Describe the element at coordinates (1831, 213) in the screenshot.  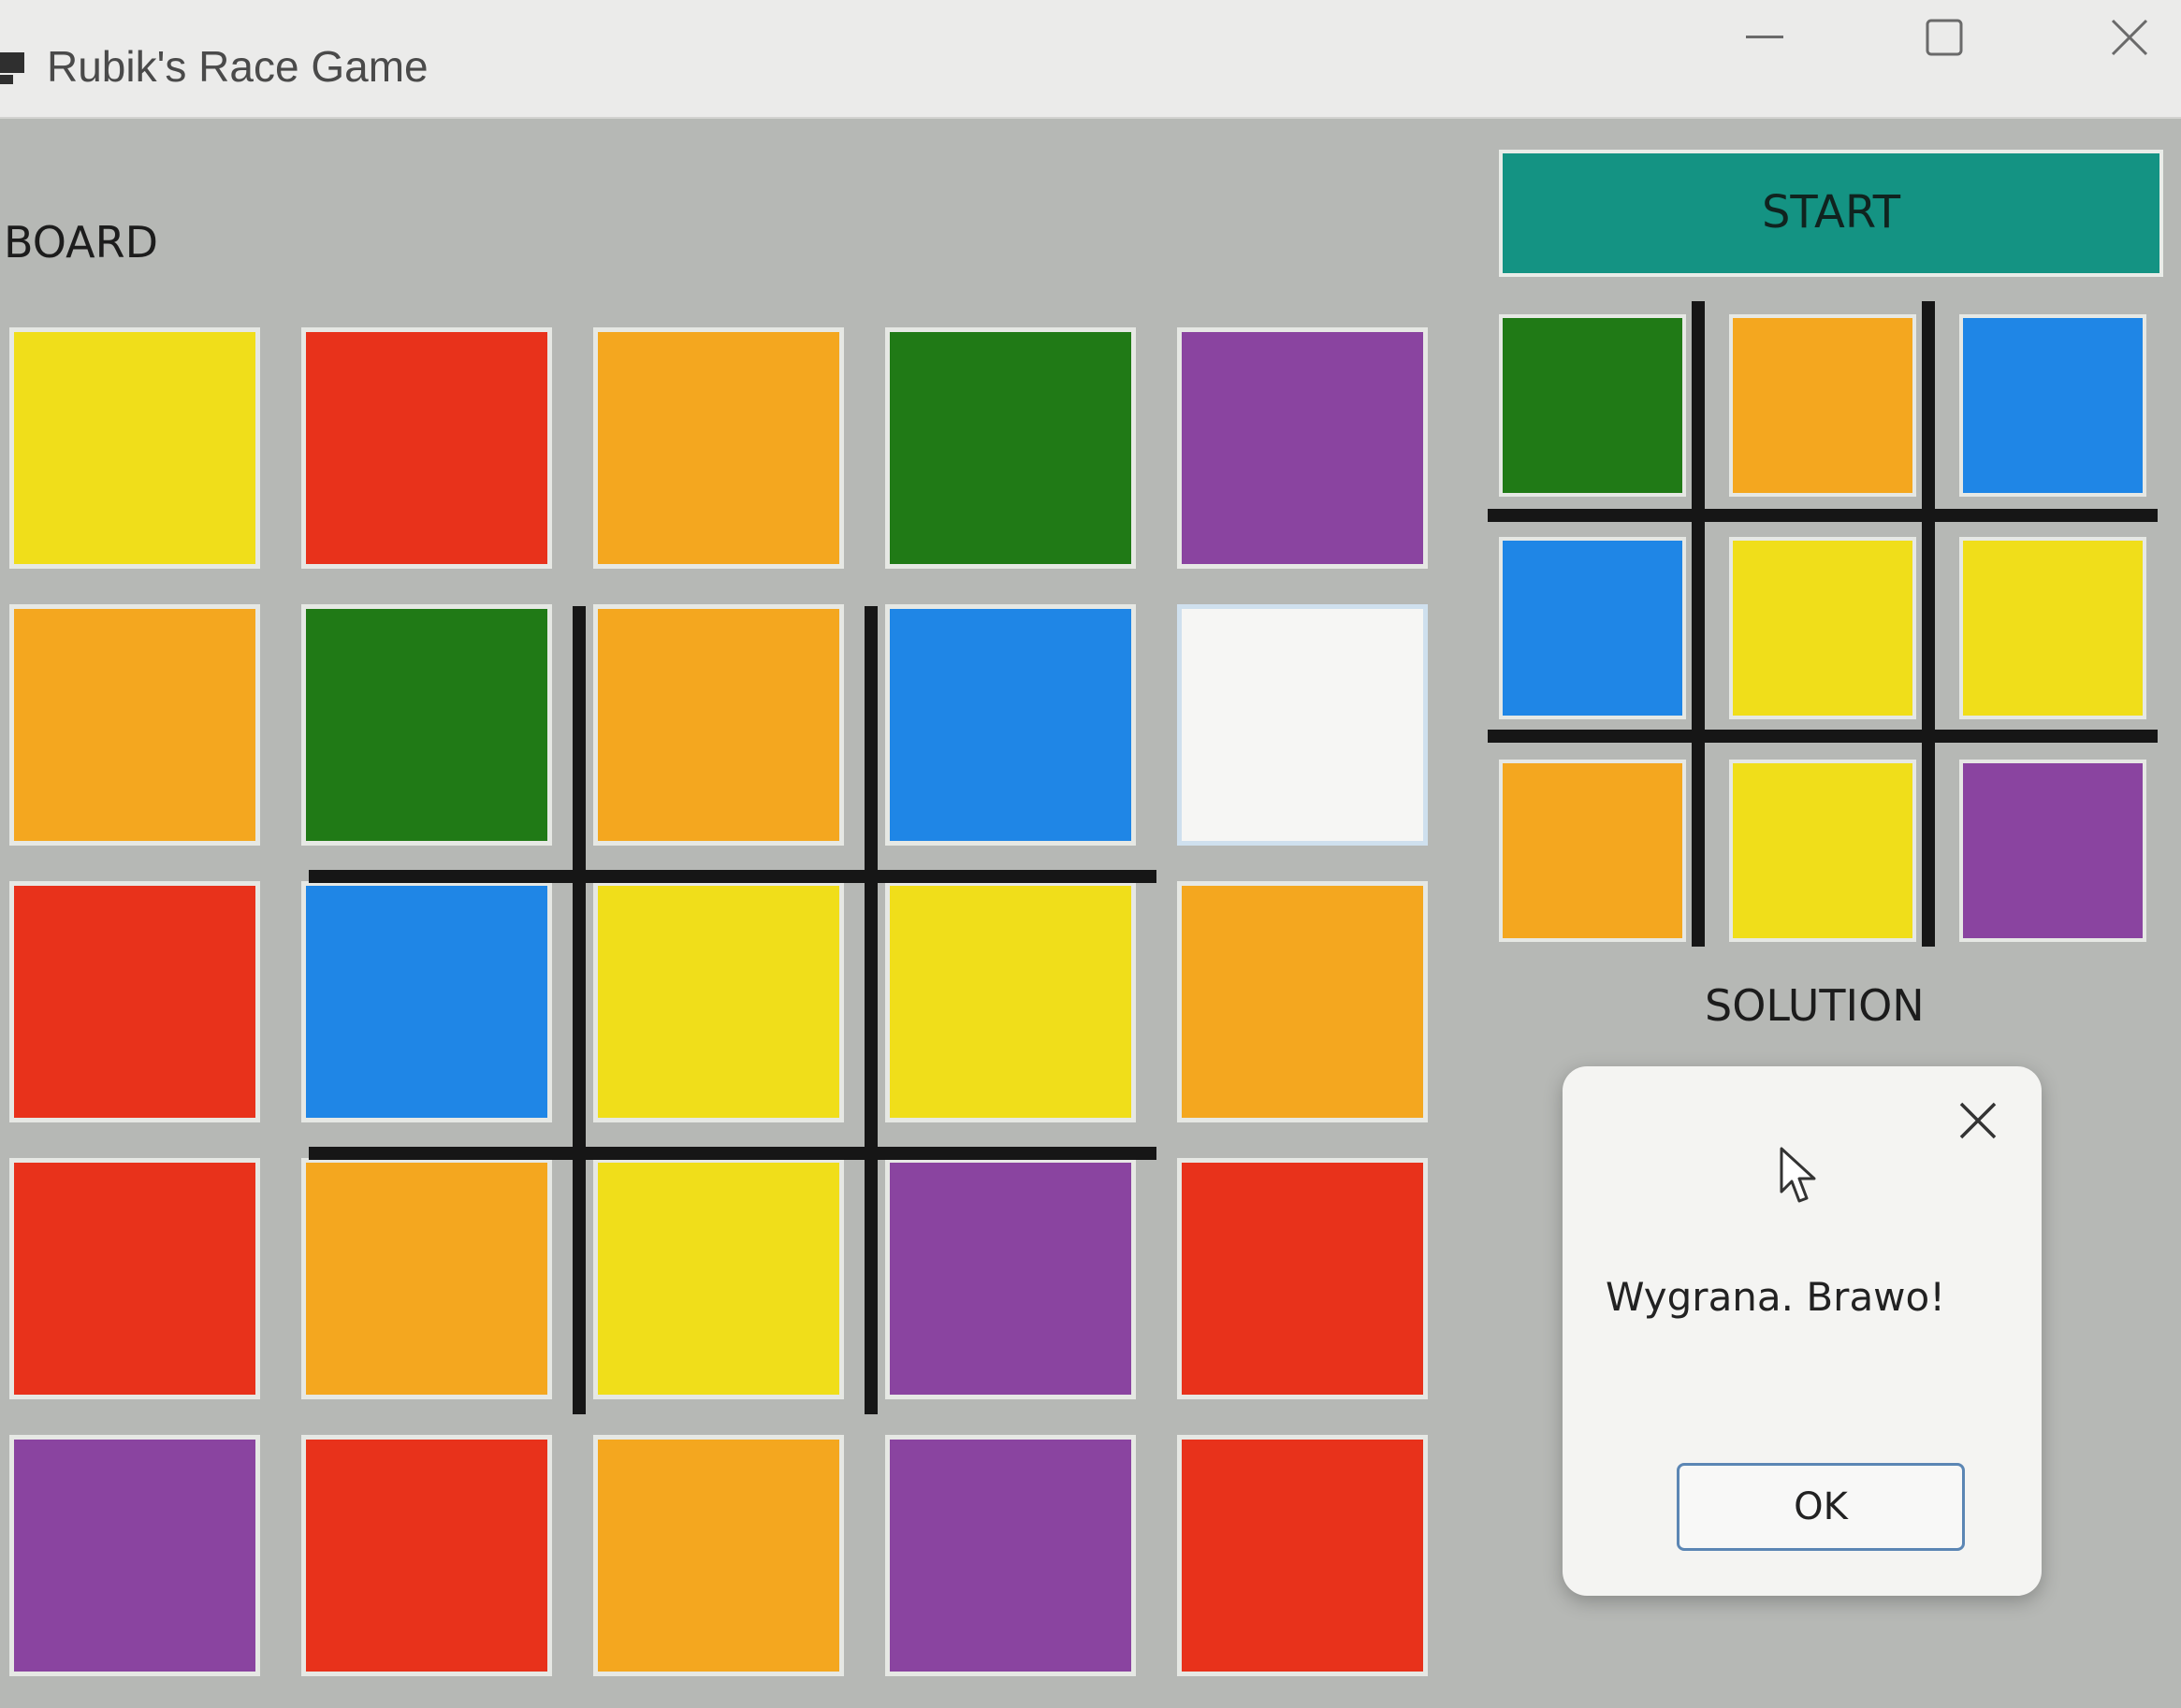
I see `start-button: START` at that location.